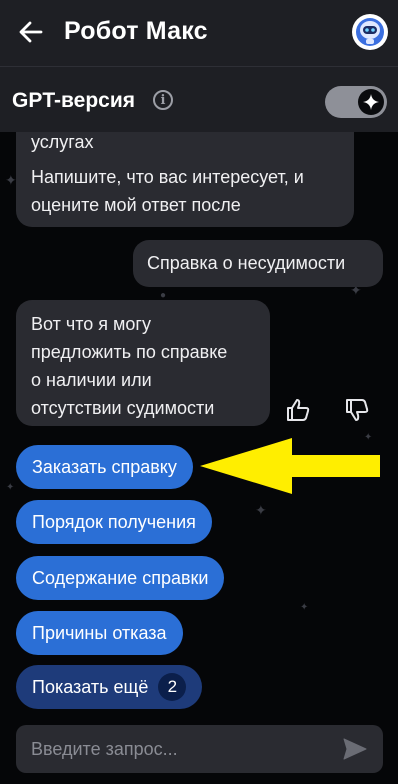  What do you see at coordinates (123, 408) in the screenshot?
I see `message-line: отсутствии судимости` at bounding box center [123, 408].